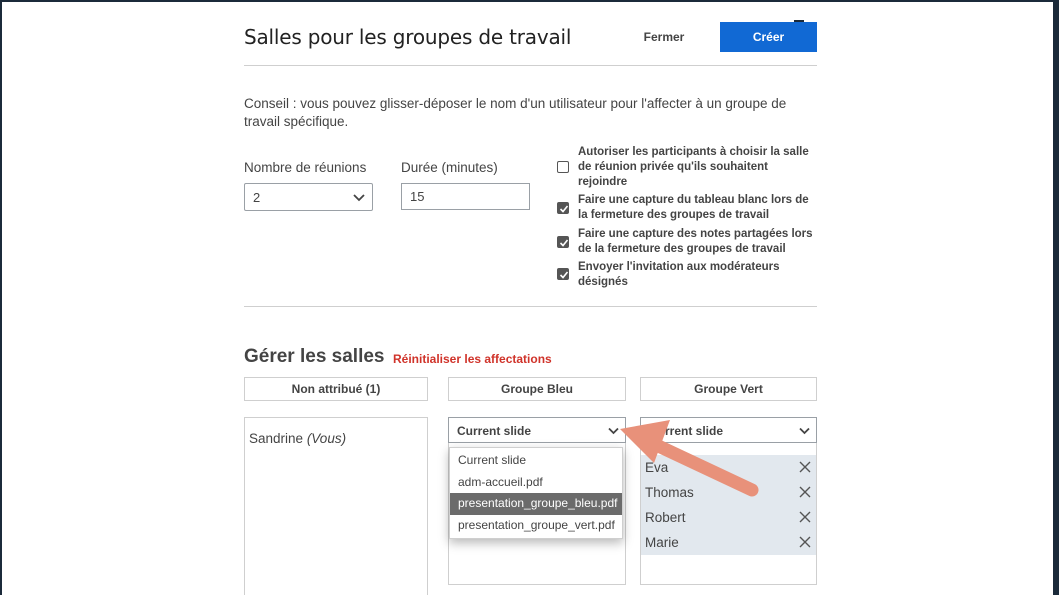  I want to click on settings-divider, so click(530, 306).